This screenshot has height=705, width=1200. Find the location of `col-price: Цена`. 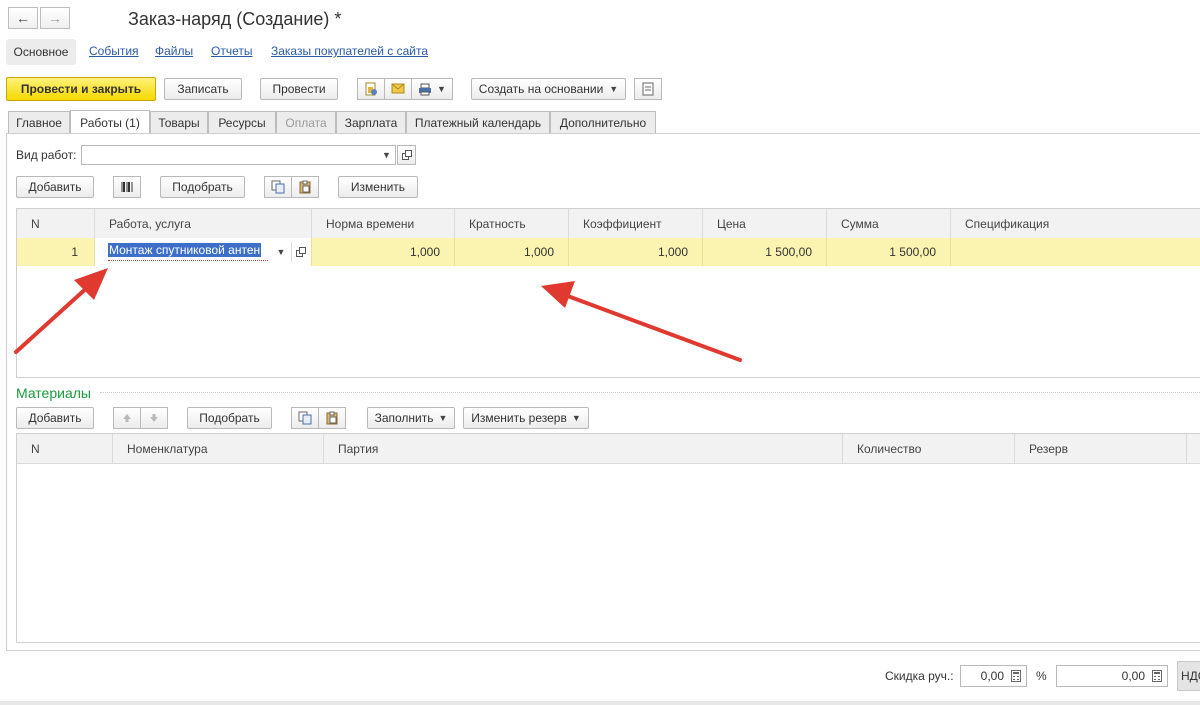

col-price: Цена is located at coordinates (765, 223).